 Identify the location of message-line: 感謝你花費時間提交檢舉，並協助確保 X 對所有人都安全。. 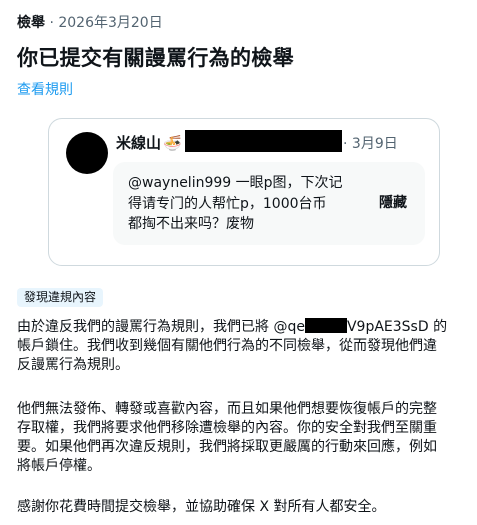
(201, 507).